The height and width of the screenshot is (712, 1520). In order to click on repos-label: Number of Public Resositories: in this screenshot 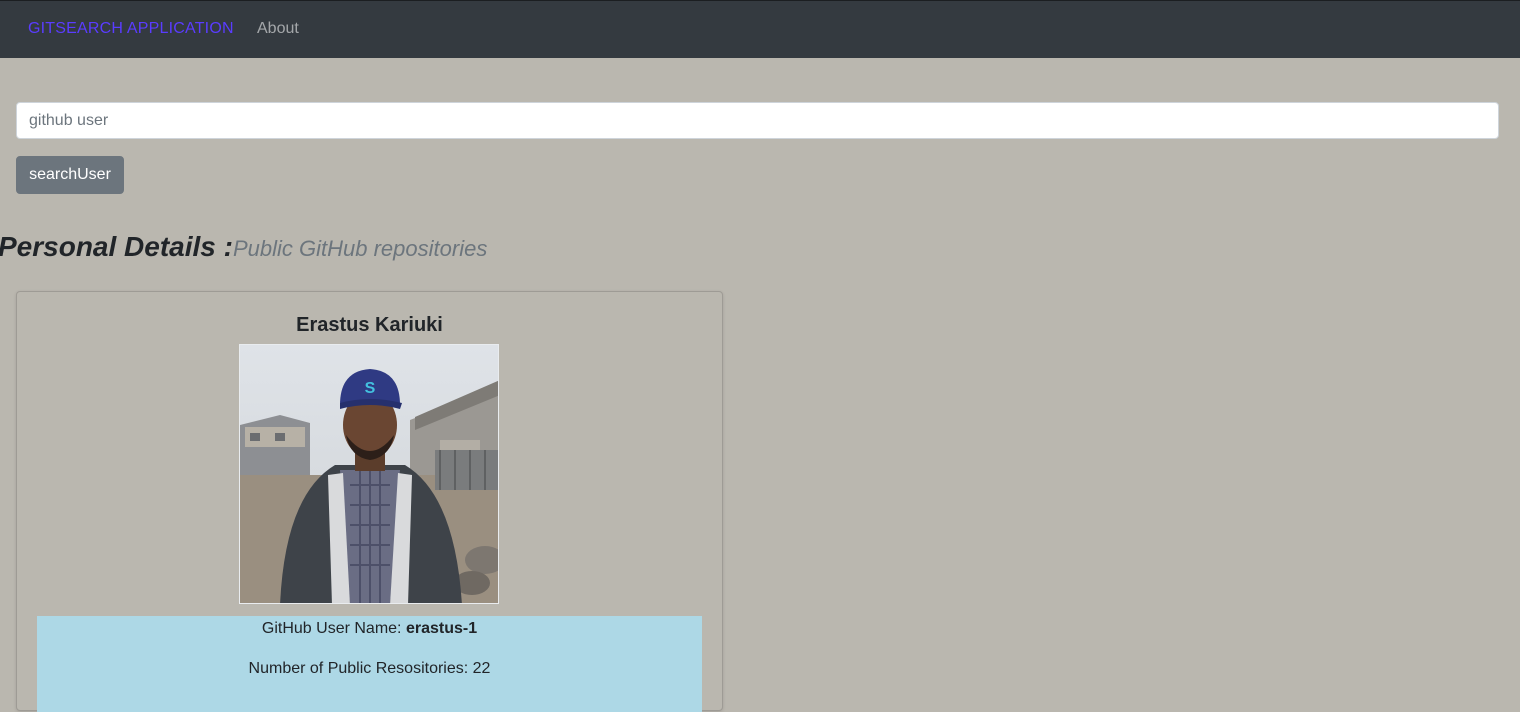, I will do `click(360, 668)`.